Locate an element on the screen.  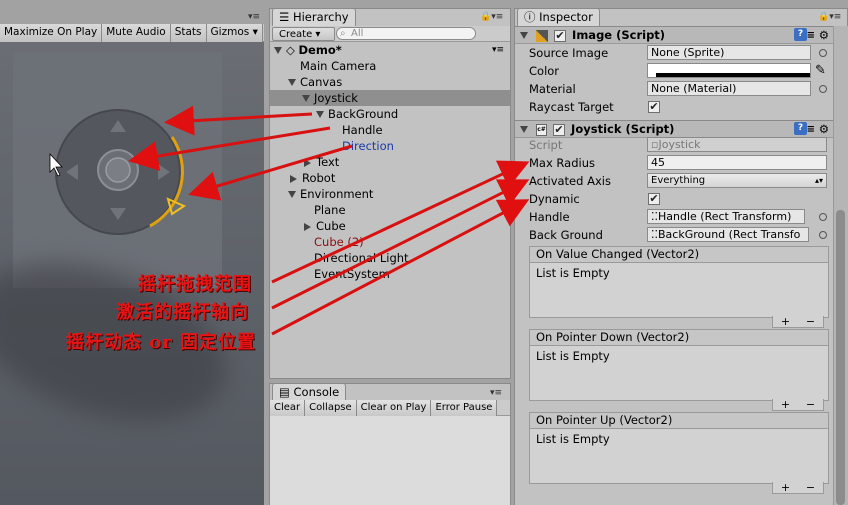
tree-item-handle: Handle is located at coordinates (390, 130).